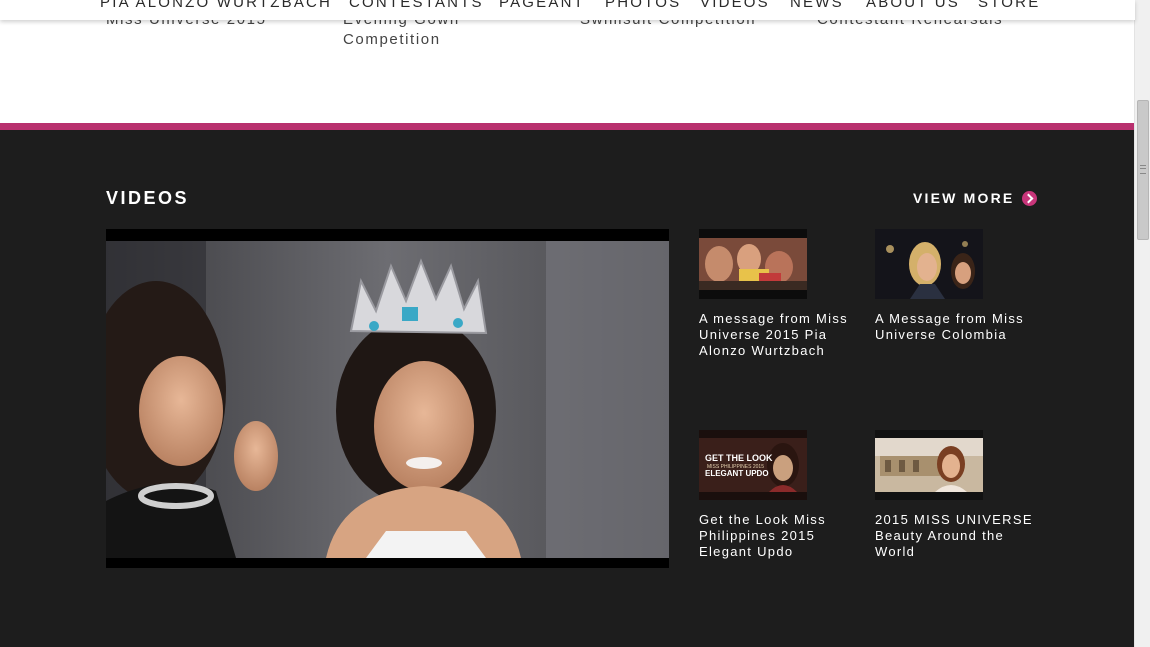 Image resolution: width=1150 pixels, height=647 pixels. Describe the element at coordinates (542, 5) in the screenshot. I see `nav-item-pageant: PAGEANT` at that location.